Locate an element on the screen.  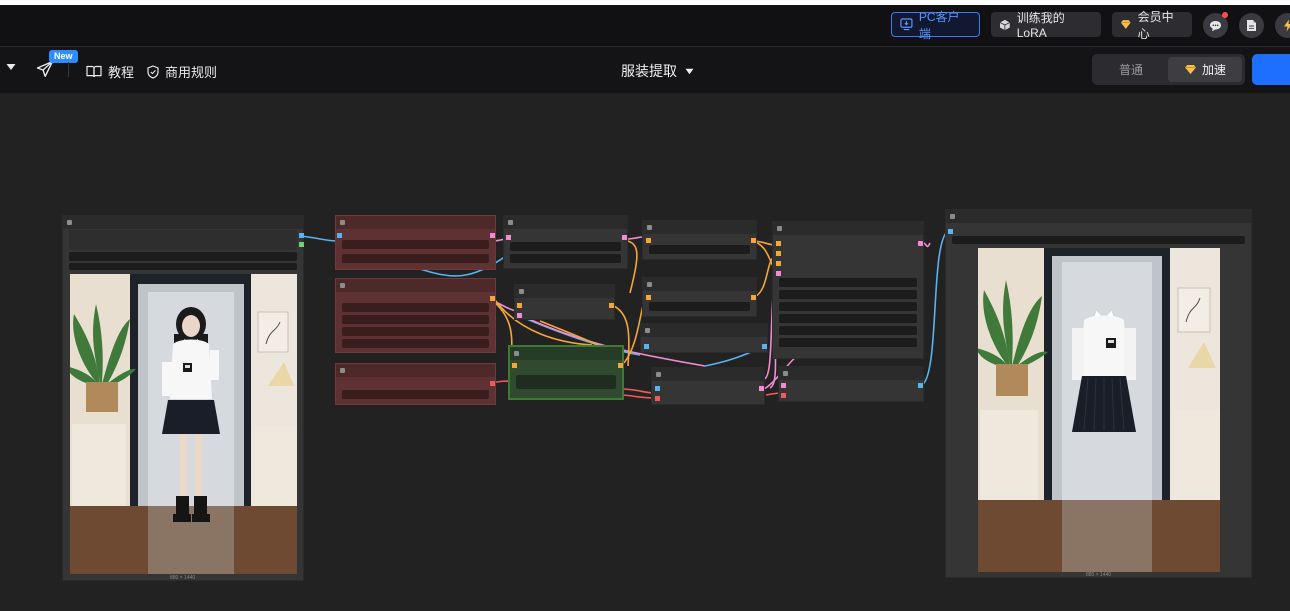
messages-button is located at coordinates (1215, 25).